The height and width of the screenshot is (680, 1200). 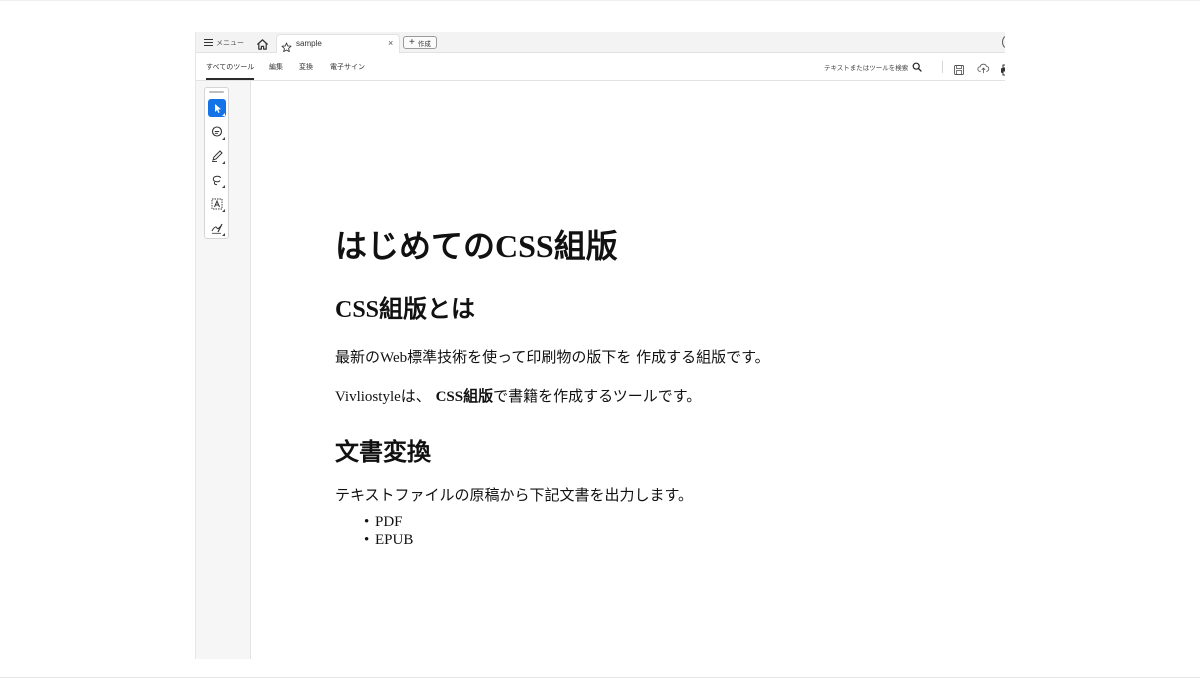 I want to click on section-heading-conversion: 文書変換, so click(x=383, y=452).